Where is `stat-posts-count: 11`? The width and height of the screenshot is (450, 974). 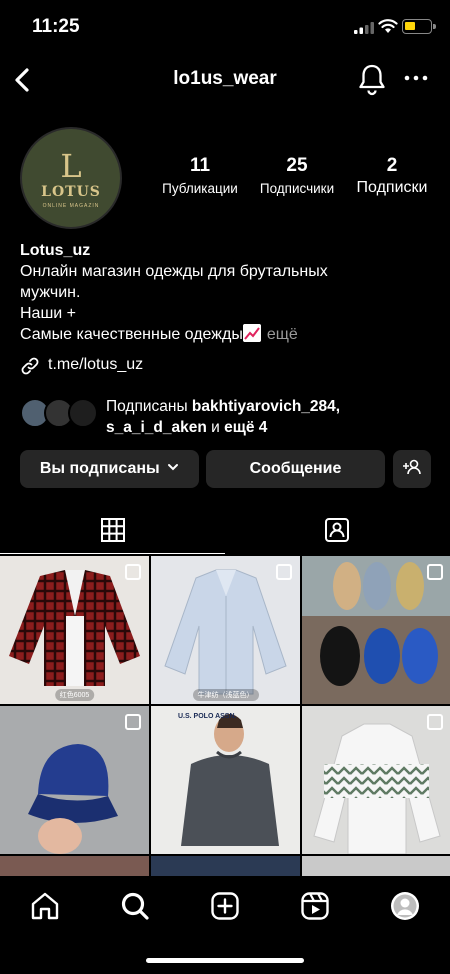
stat-posts-count: 11 is located at coordinates (200, 165).